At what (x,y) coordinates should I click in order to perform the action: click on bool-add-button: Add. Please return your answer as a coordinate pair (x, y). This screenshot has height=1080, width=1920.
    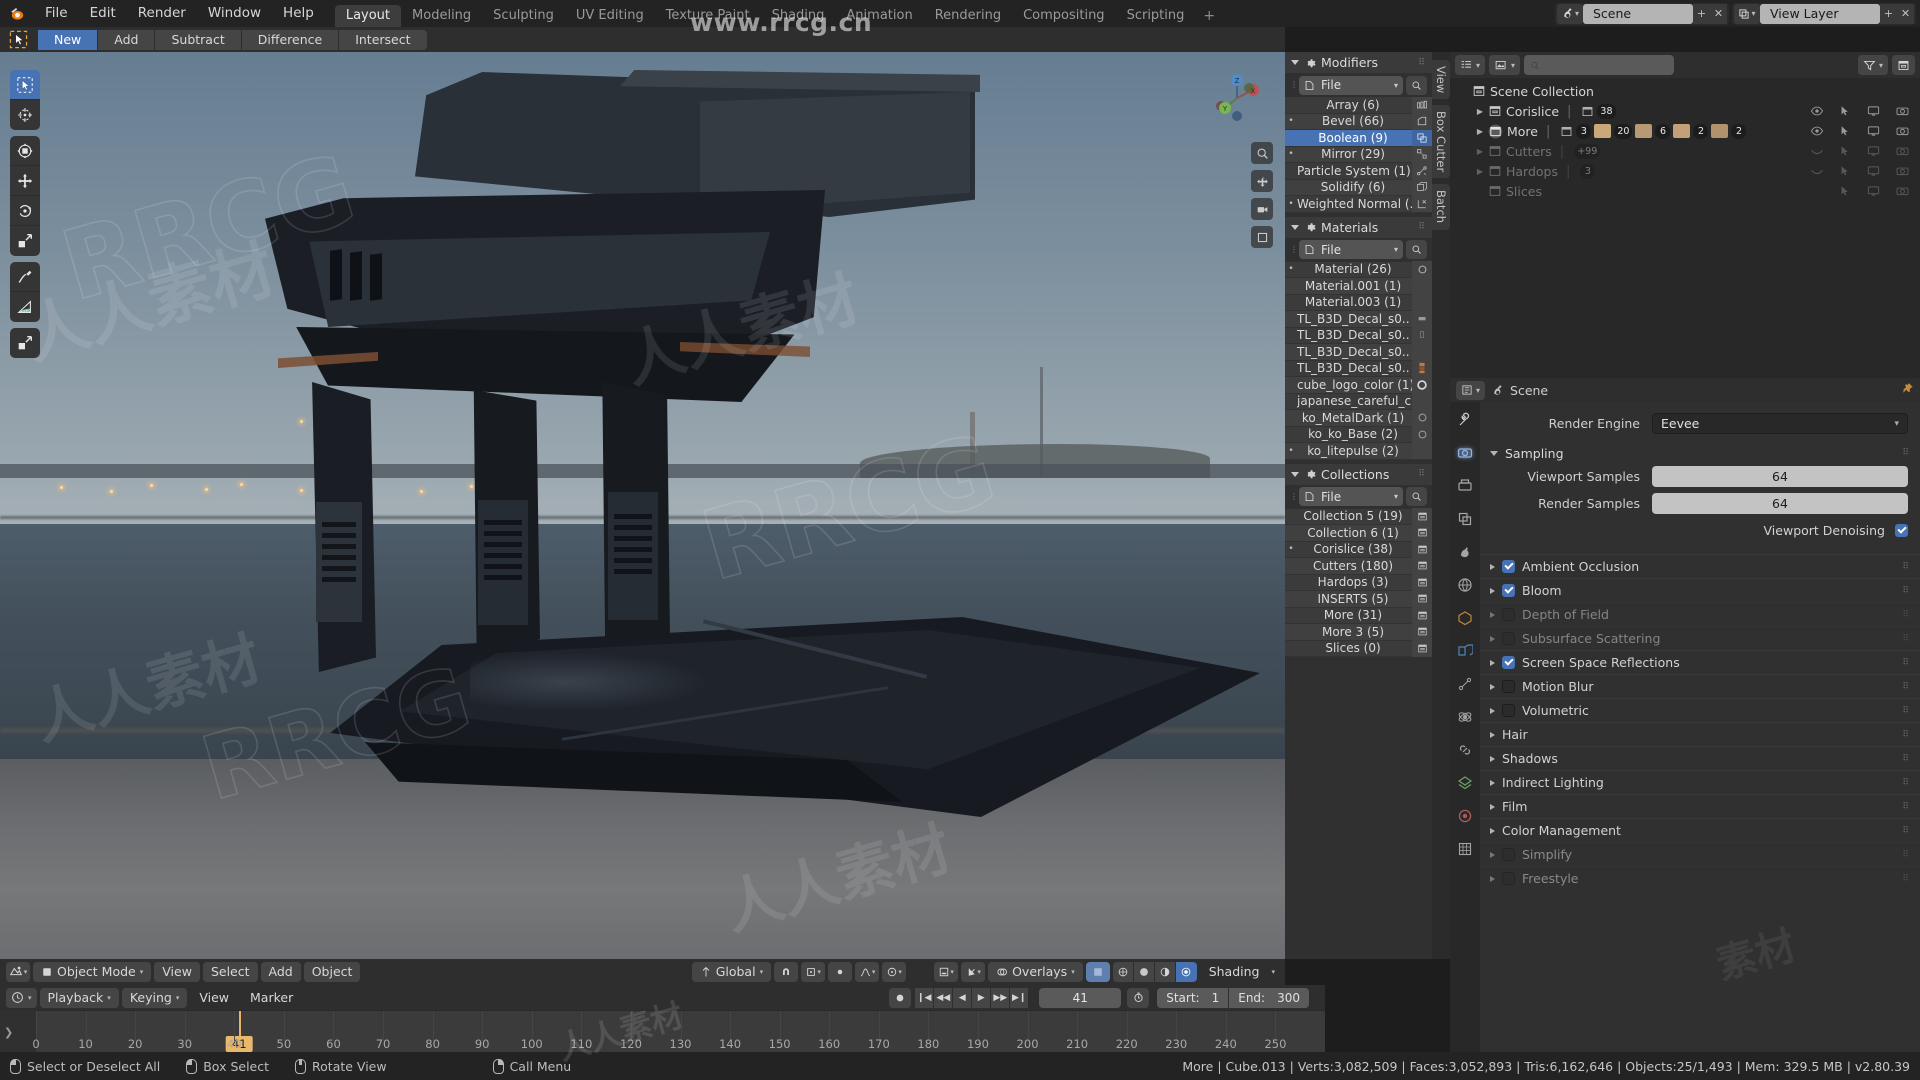
    Looking at the image, I should click on (127, 39).